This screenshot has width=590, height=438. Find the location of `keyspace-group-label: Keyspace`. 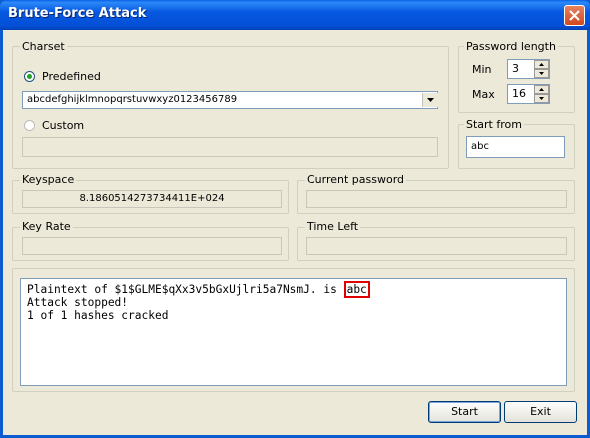

keyspace-group-label: Keyspace is located at coordinates (48, 179).